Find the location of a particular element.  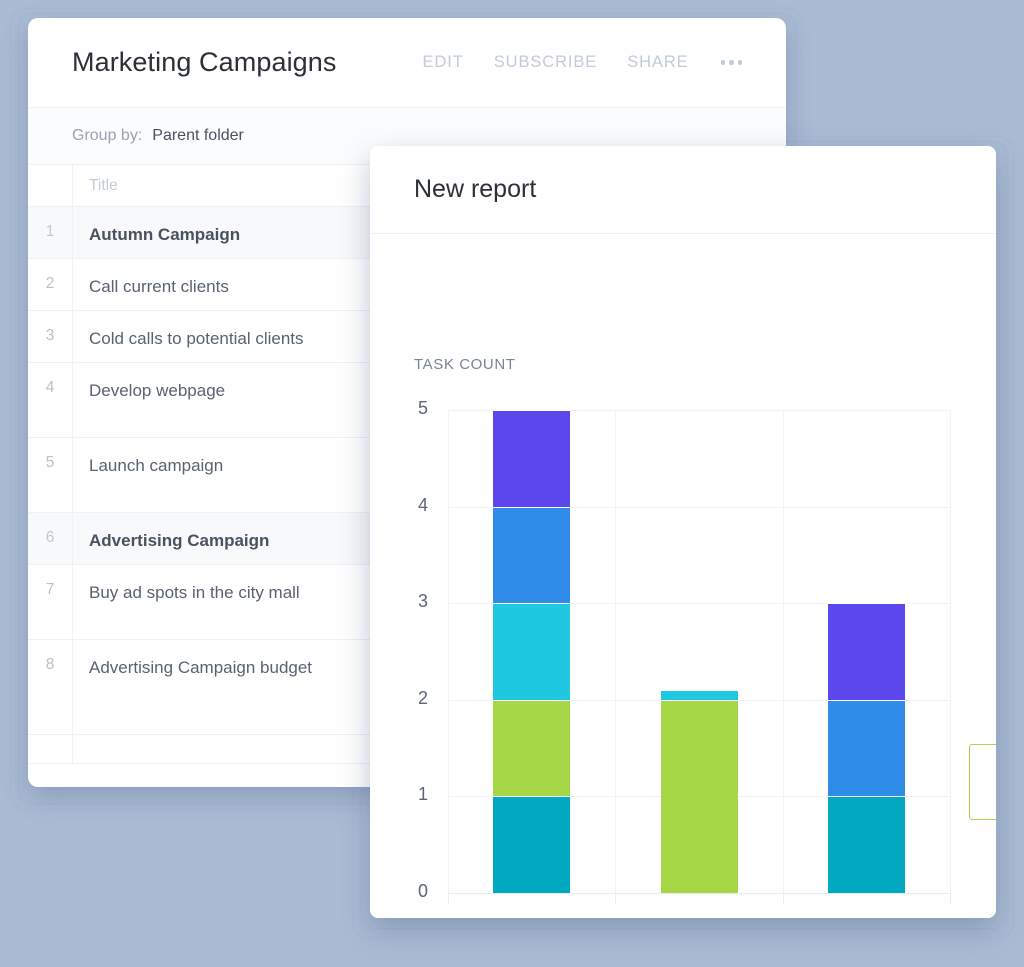

page-title: Marketing Campaigns is located at coordinates (204, 62).